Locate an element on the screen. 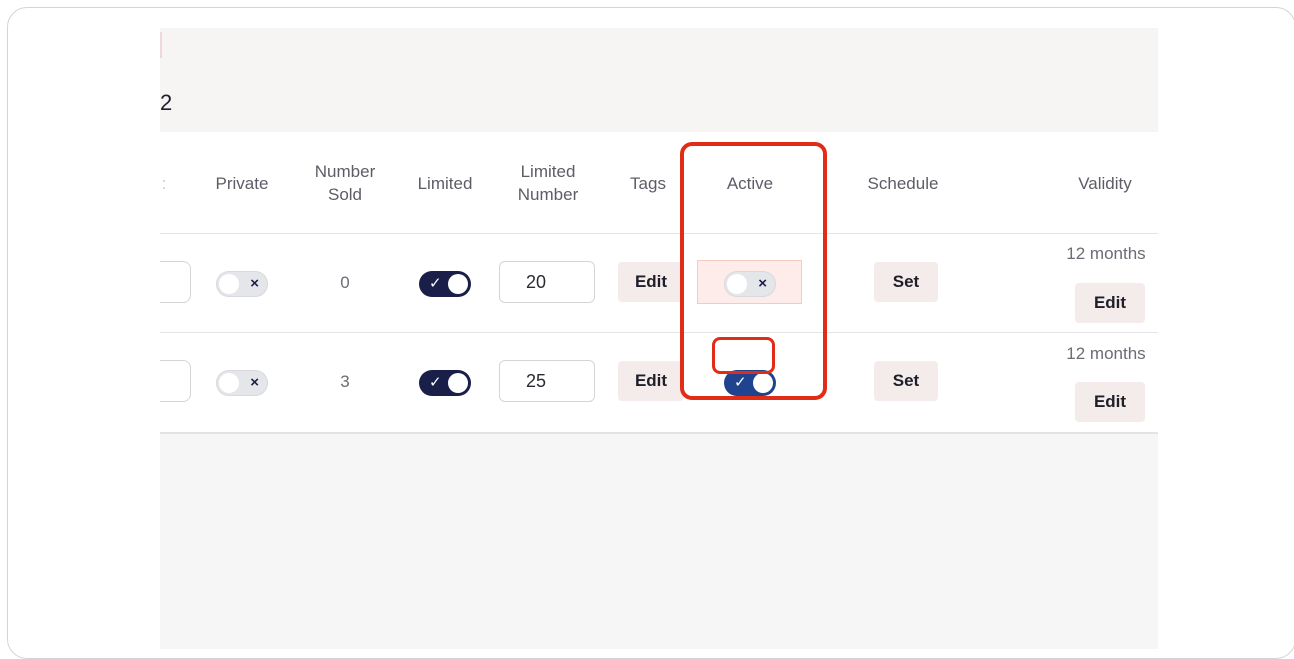 Image resolution: width=1294 pixels, height=659 pixels. header-separator is located at coordinates (659, 233).